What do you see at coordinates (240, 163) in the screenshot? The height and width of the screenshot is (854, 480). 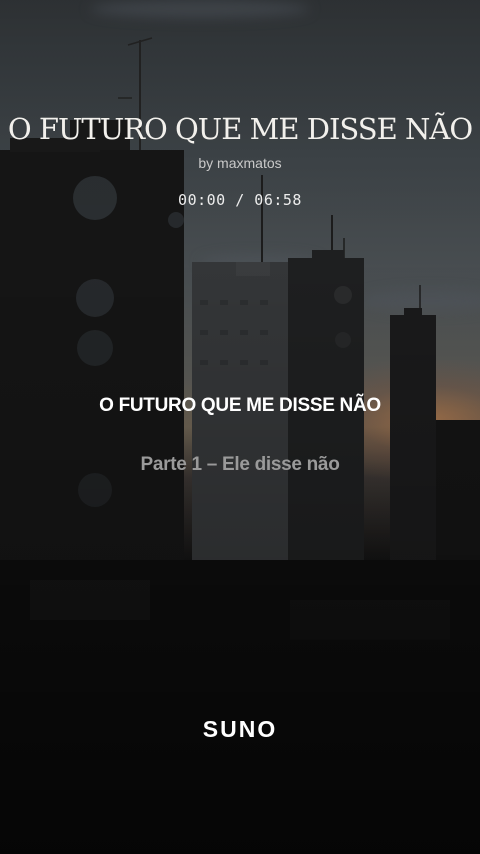 I see `artist-byline: by maxmatos` at bounding box center [240, 163].